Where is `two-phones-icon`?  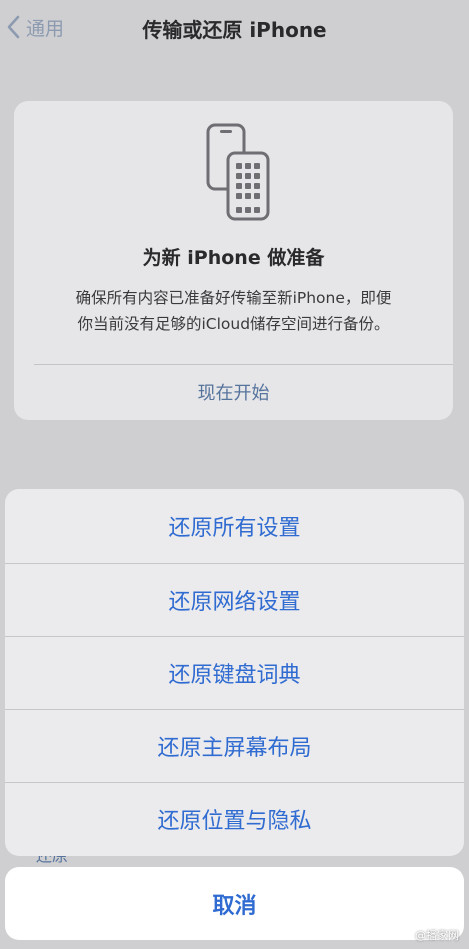
two-phones-icon is located at coordinates (238, 172).